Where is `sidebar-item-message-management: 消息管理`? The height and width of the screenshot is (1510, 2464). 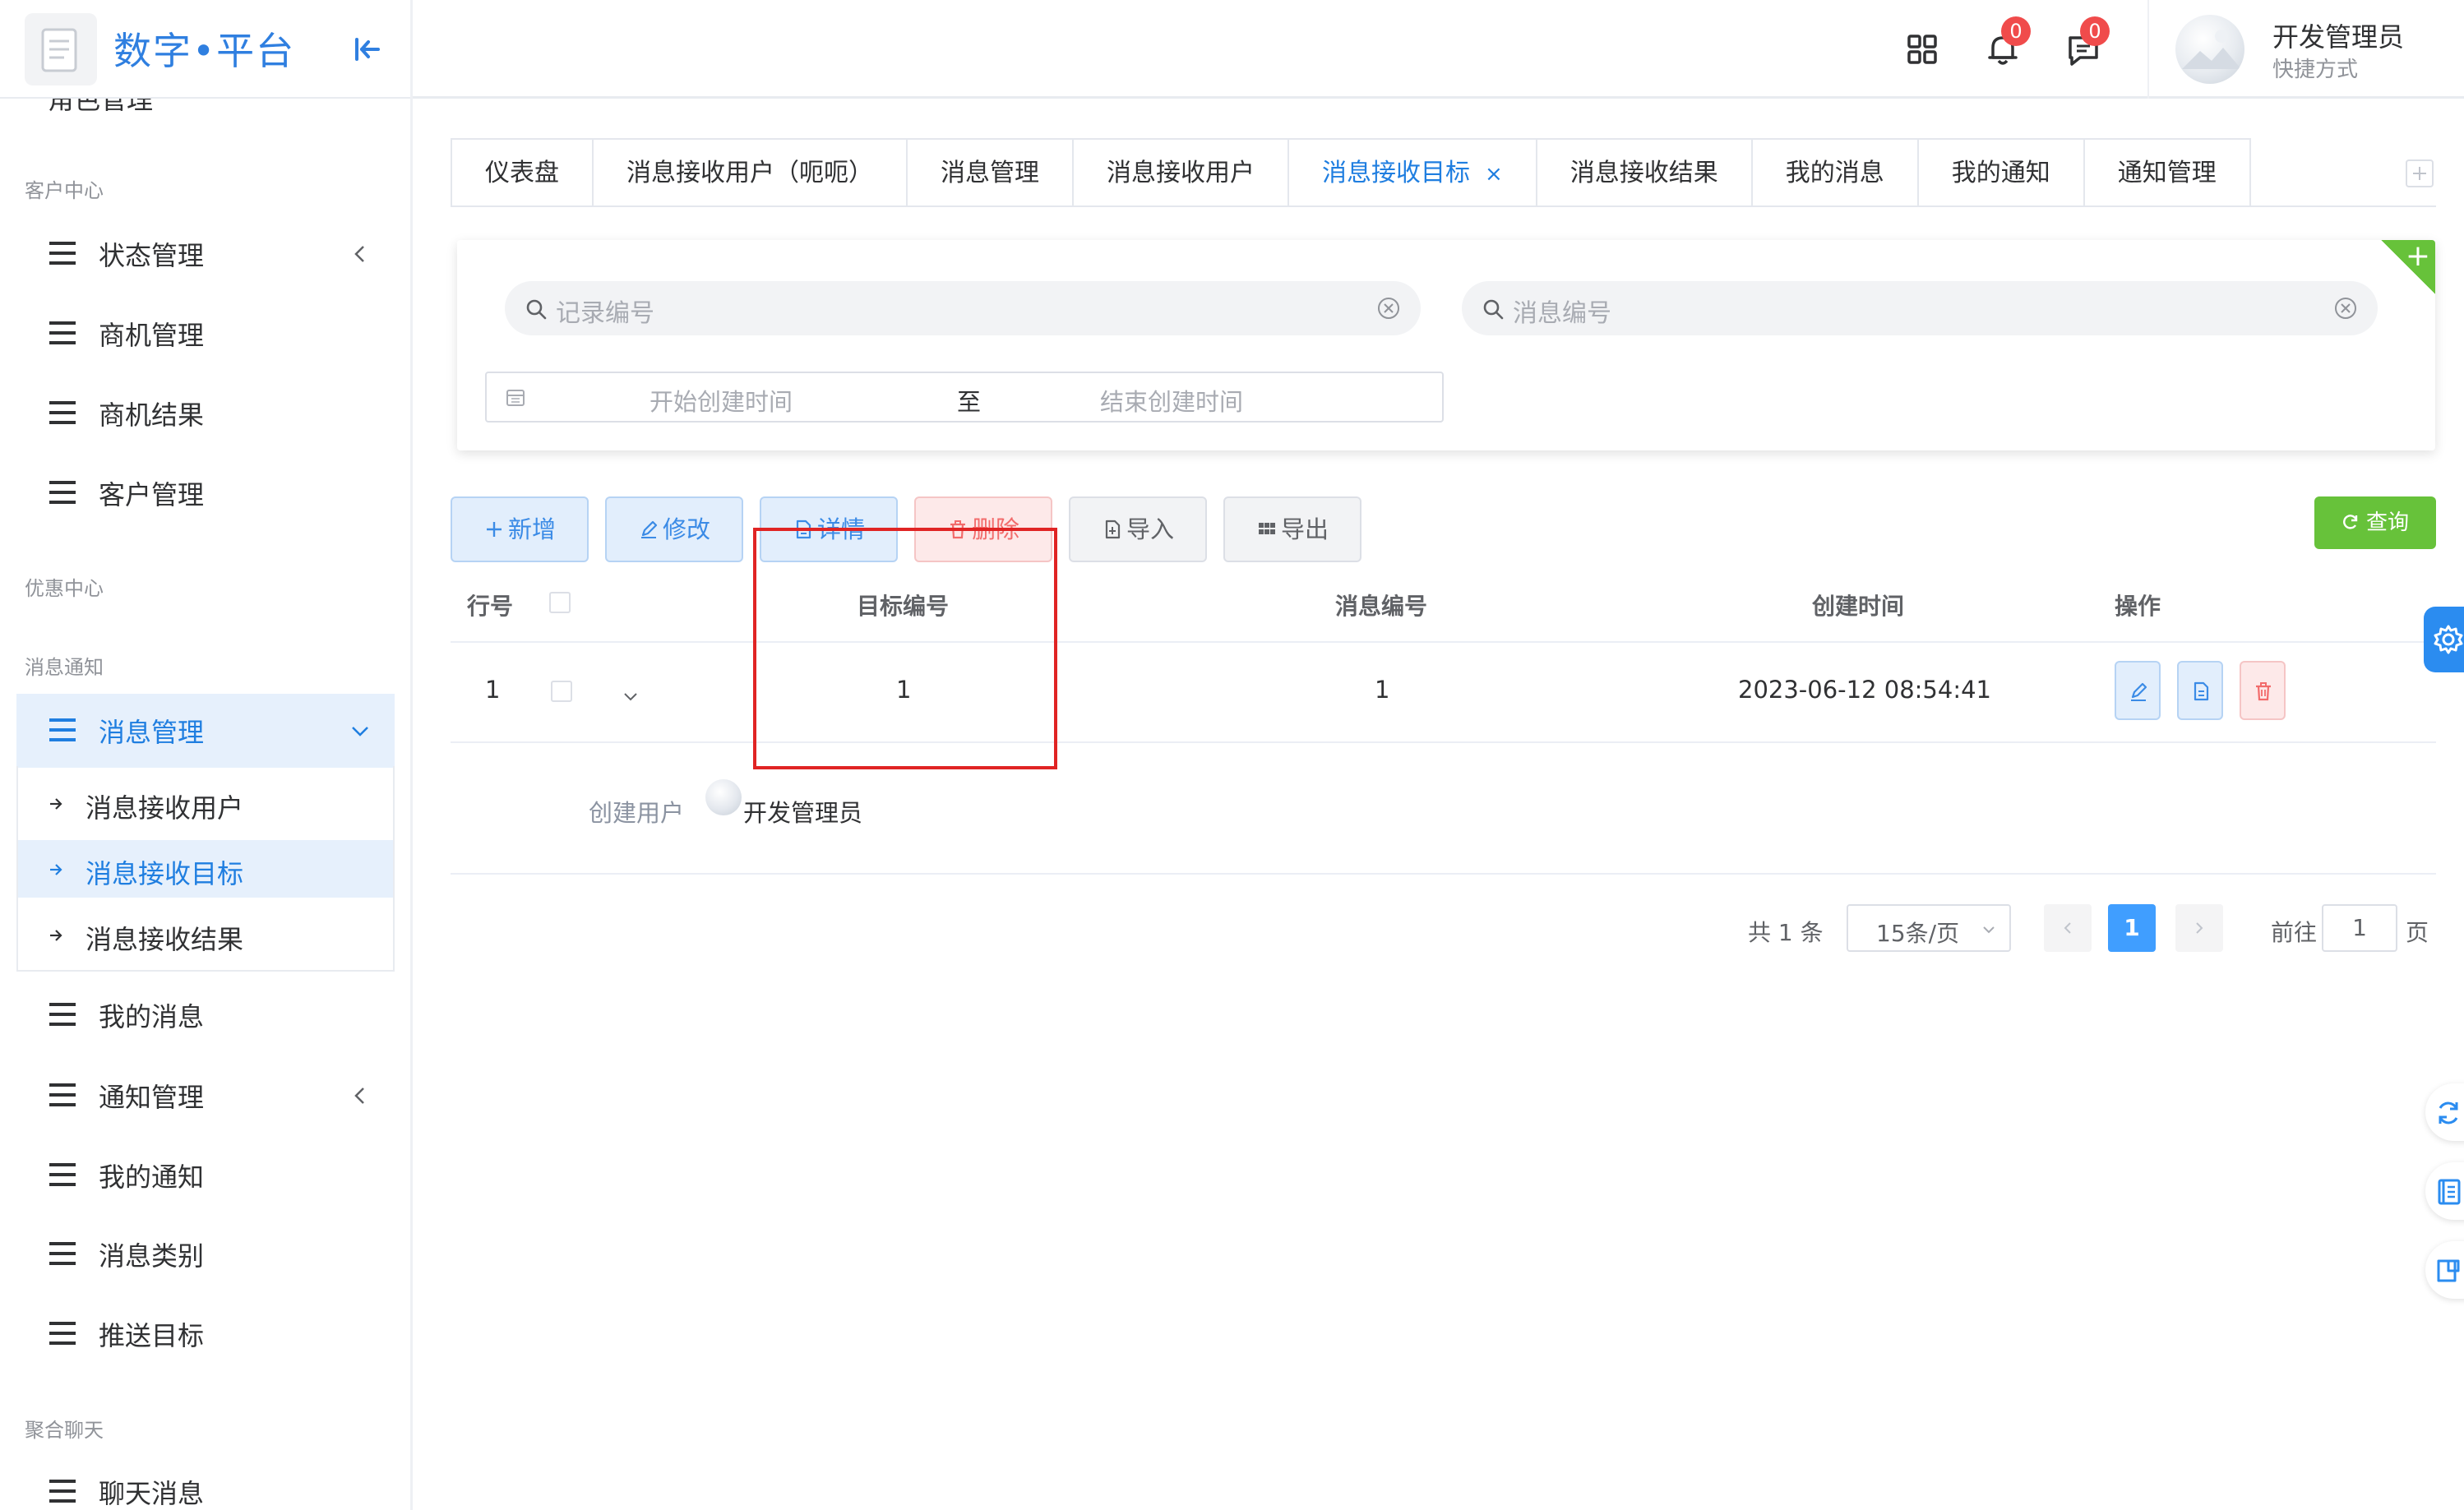 sidebar-item-message-management: 消息管理 is located at coordinates (205, 731).